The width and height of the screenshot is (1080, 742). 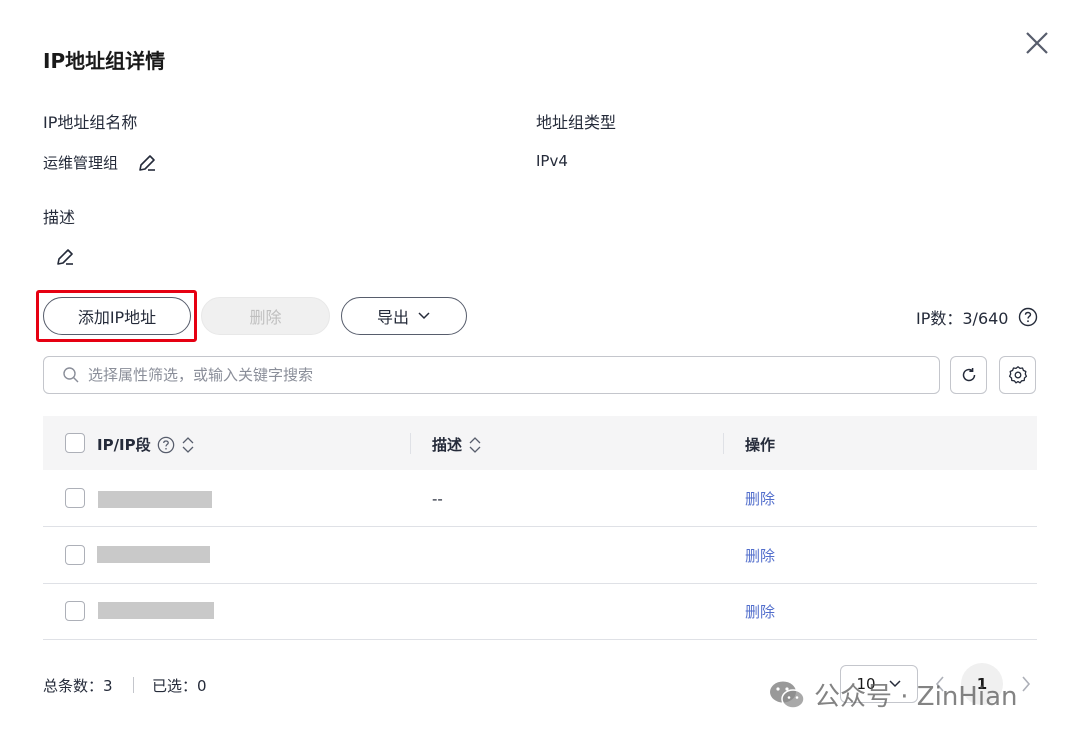 I want to click on edit-name-icon, so click(x=147, y=163).